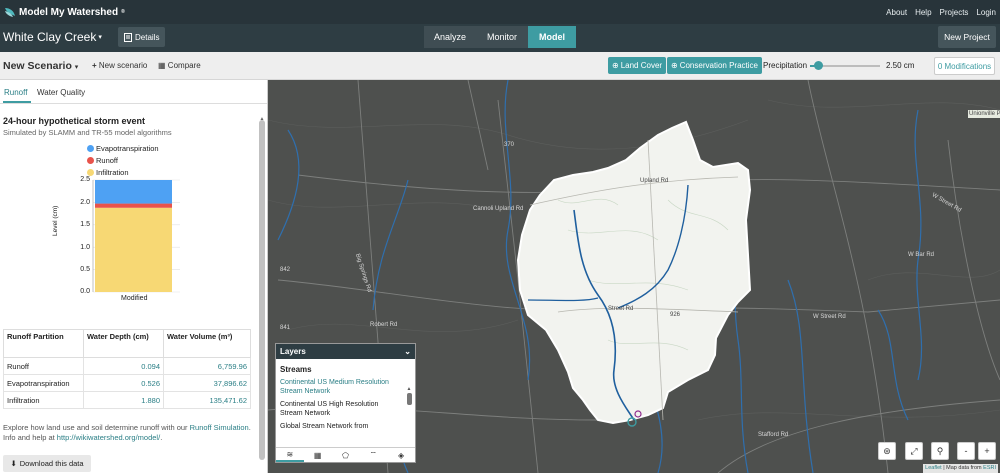  Describe the element at coordinates (967, 37) in the screenshot. I see `new-project-button: New Project` at that location.